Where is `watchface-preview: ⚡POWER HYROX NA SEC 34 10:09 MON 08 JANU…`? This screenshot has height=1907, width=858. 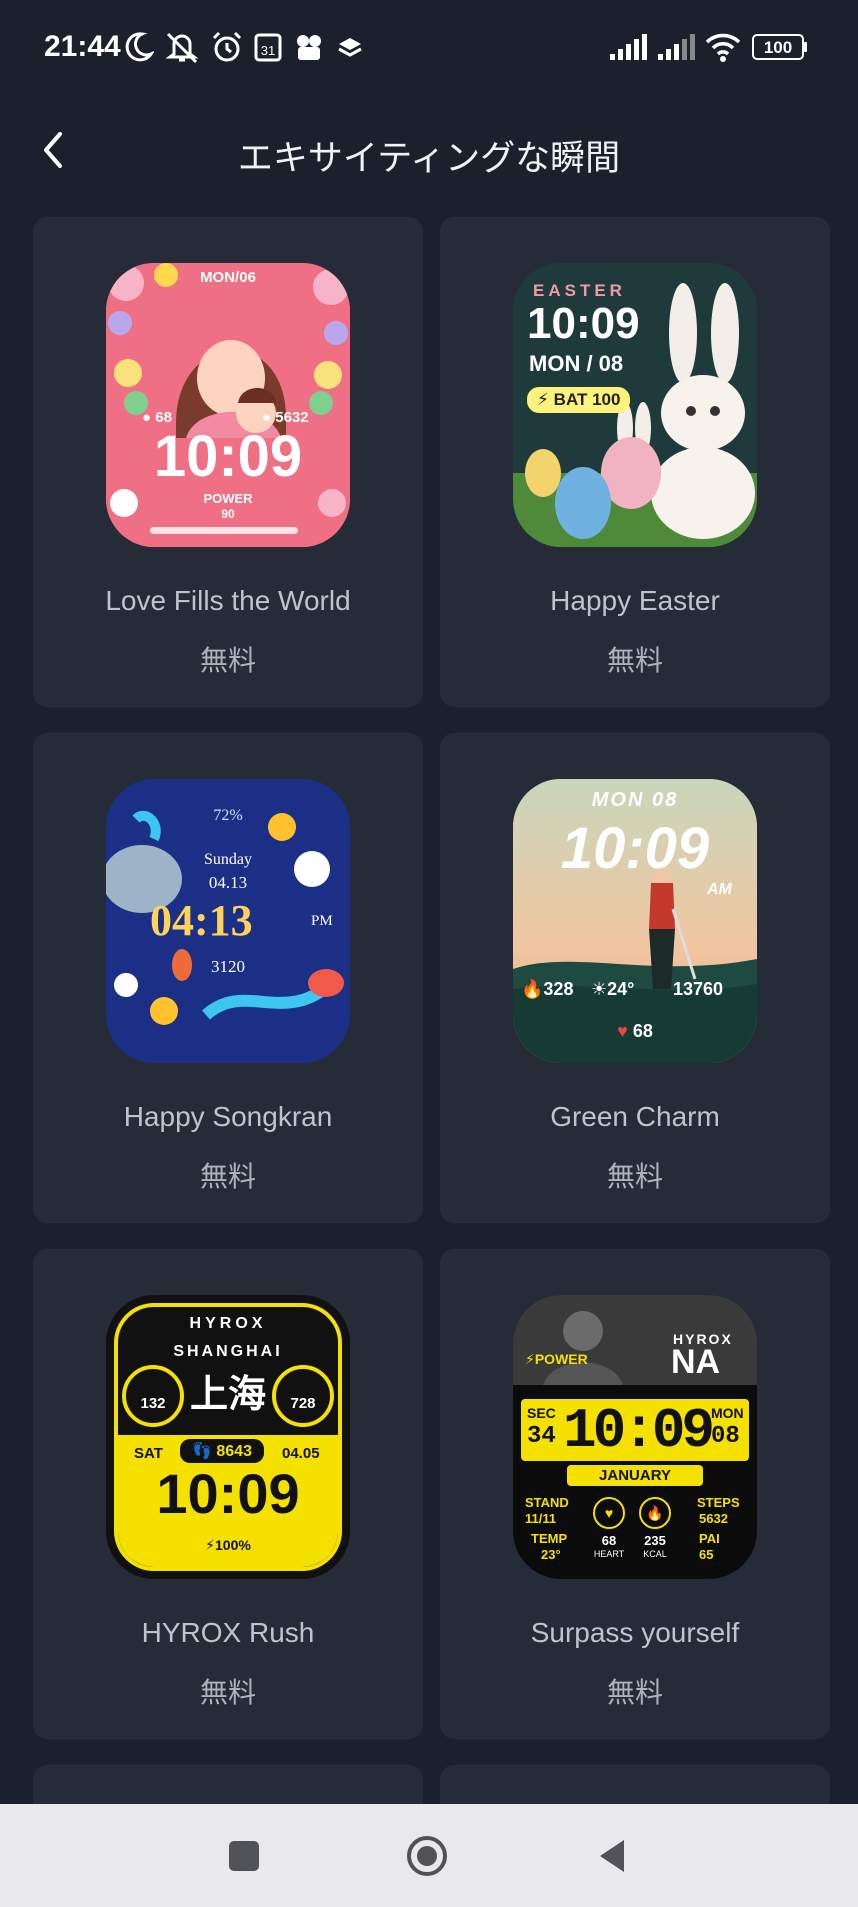
watchface-preview: ⚡POWER HYROX NA SEC 34 10:09 MON 08 JANU… is located at coordinates (635, 1437).